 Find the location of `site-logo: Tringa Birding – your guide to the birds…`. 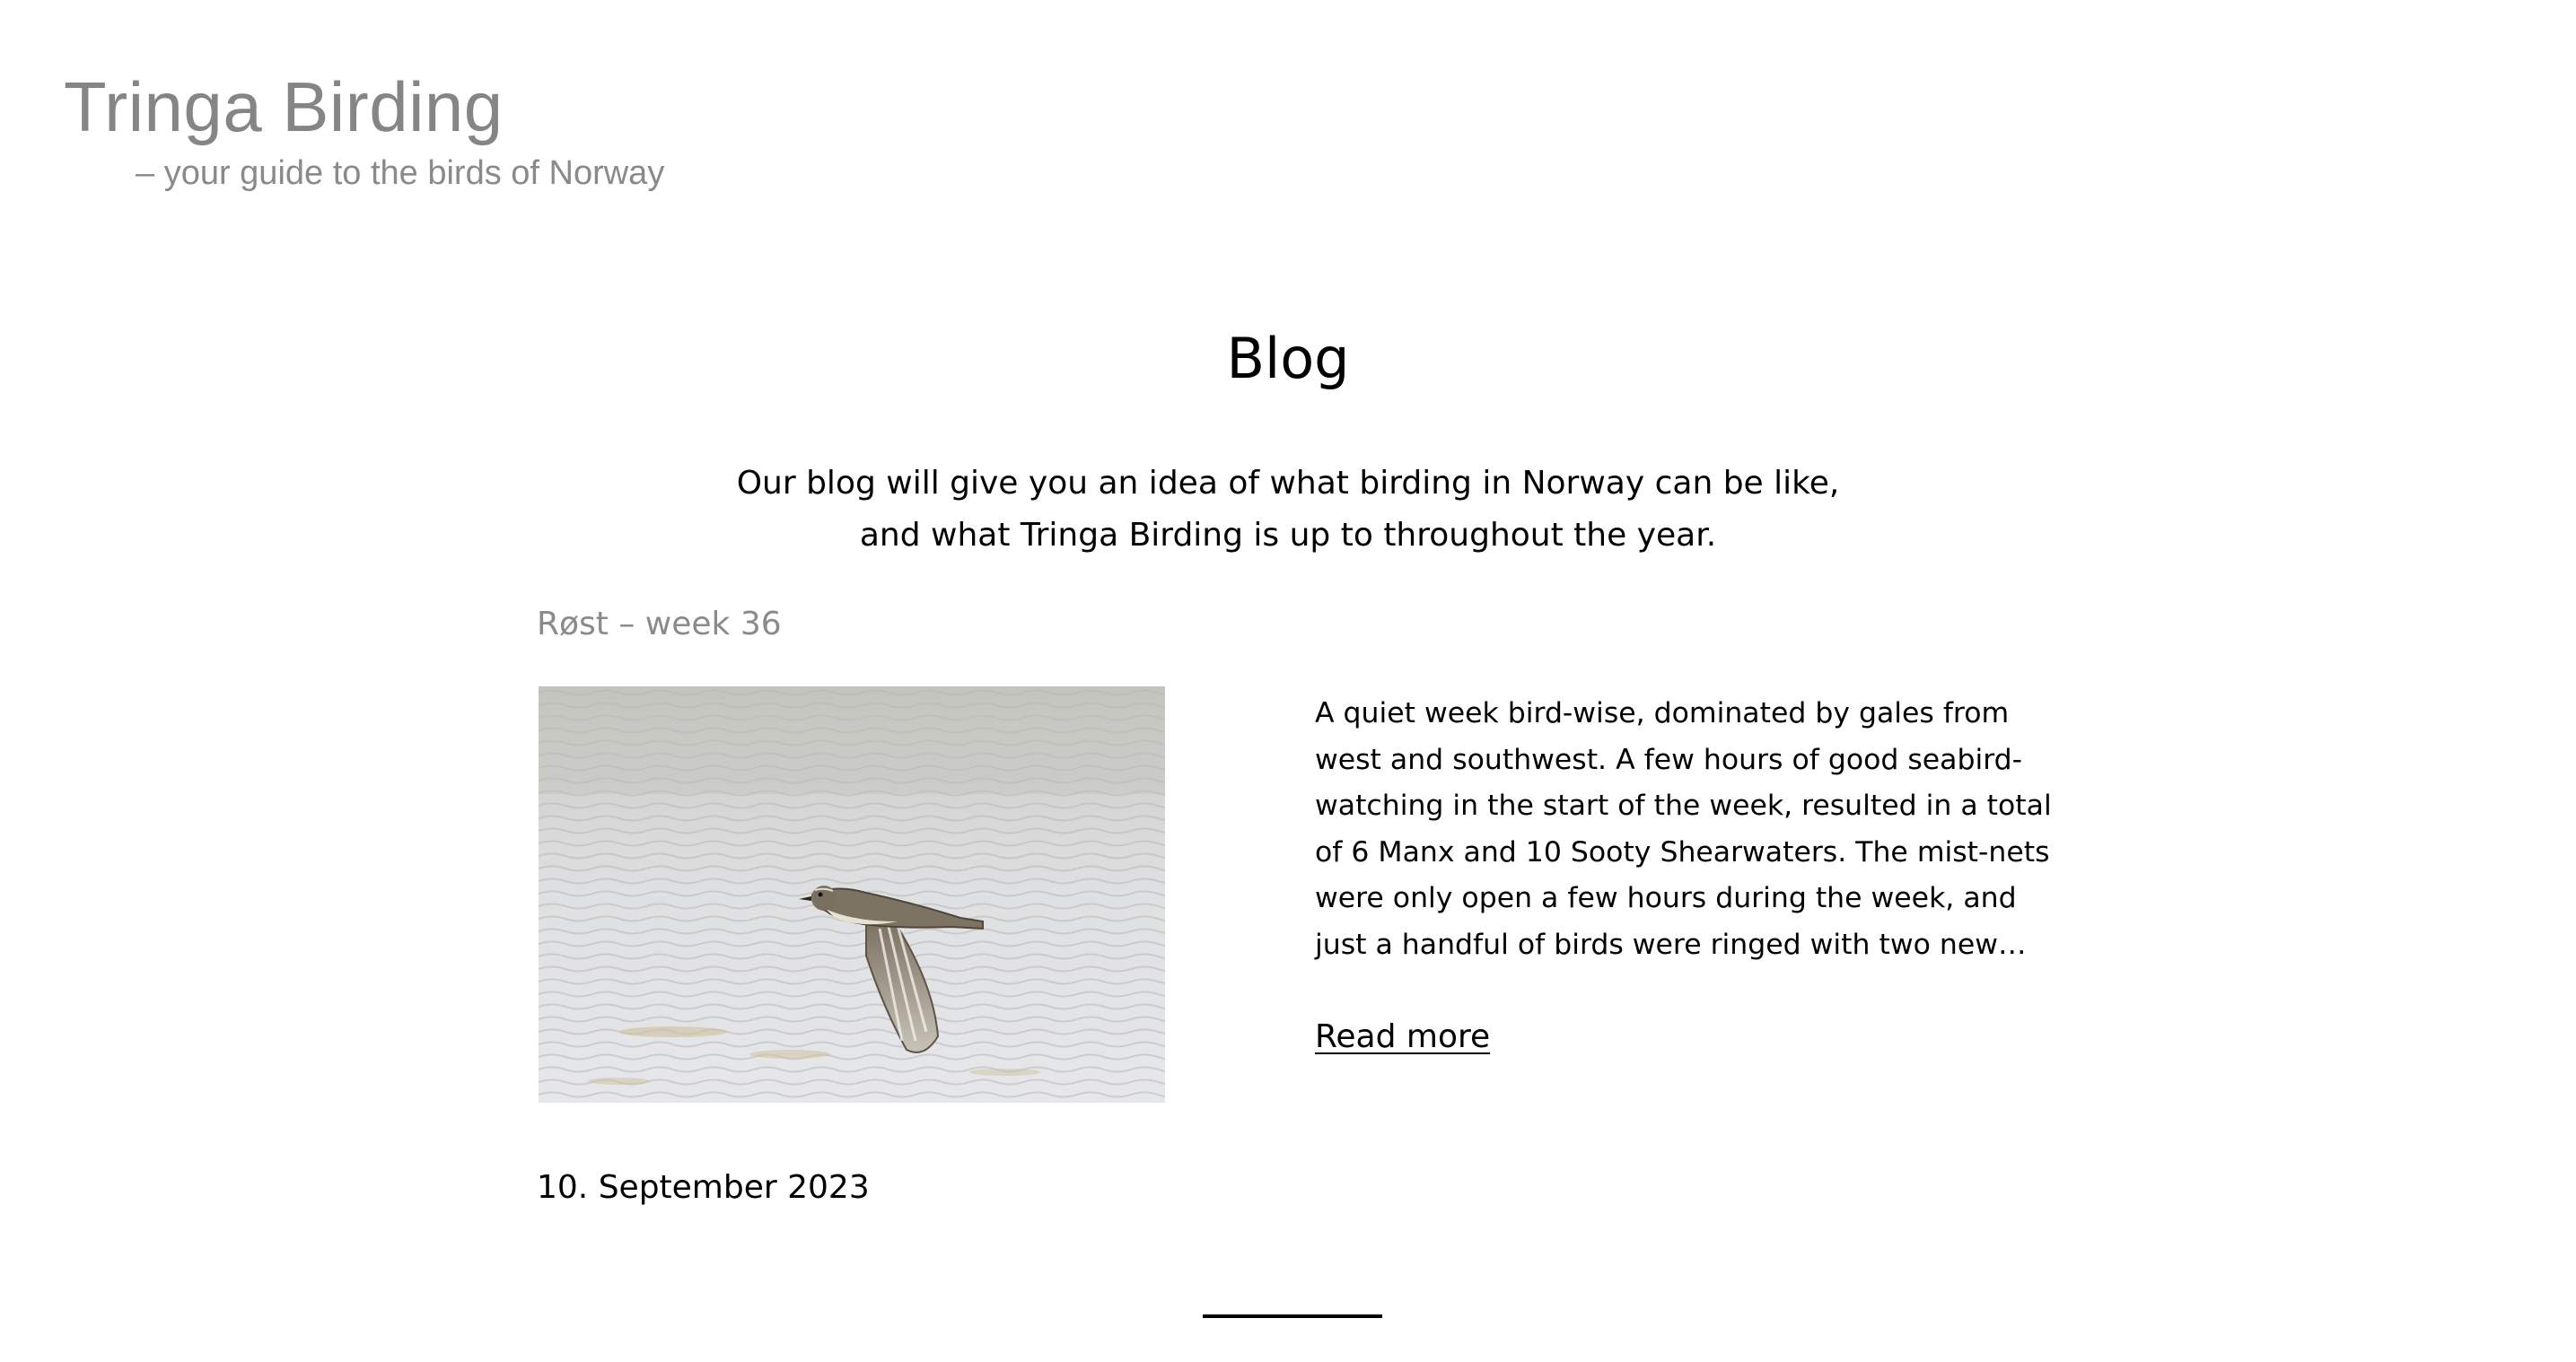

site-logo: Tringa Birding – your guide to the birds… is located at coordinates (364, 131).